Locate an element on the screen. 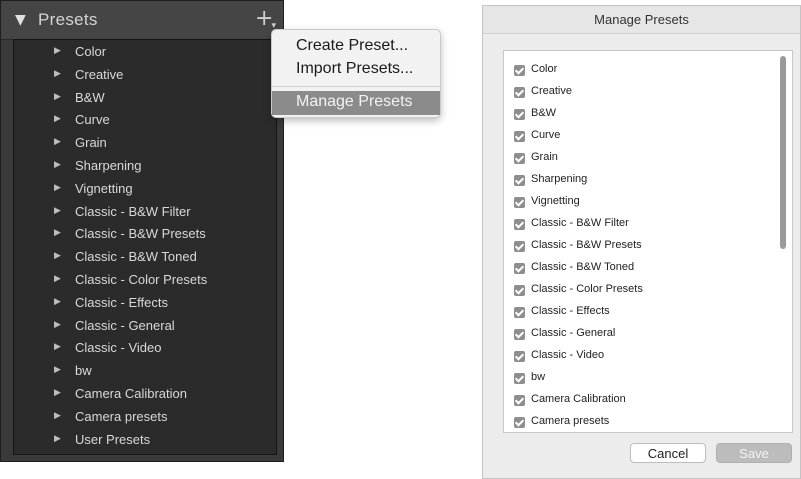 This screenshot has height=479, width=801. preset-folder-label: Classic - General is located at coordinates (125, 325).